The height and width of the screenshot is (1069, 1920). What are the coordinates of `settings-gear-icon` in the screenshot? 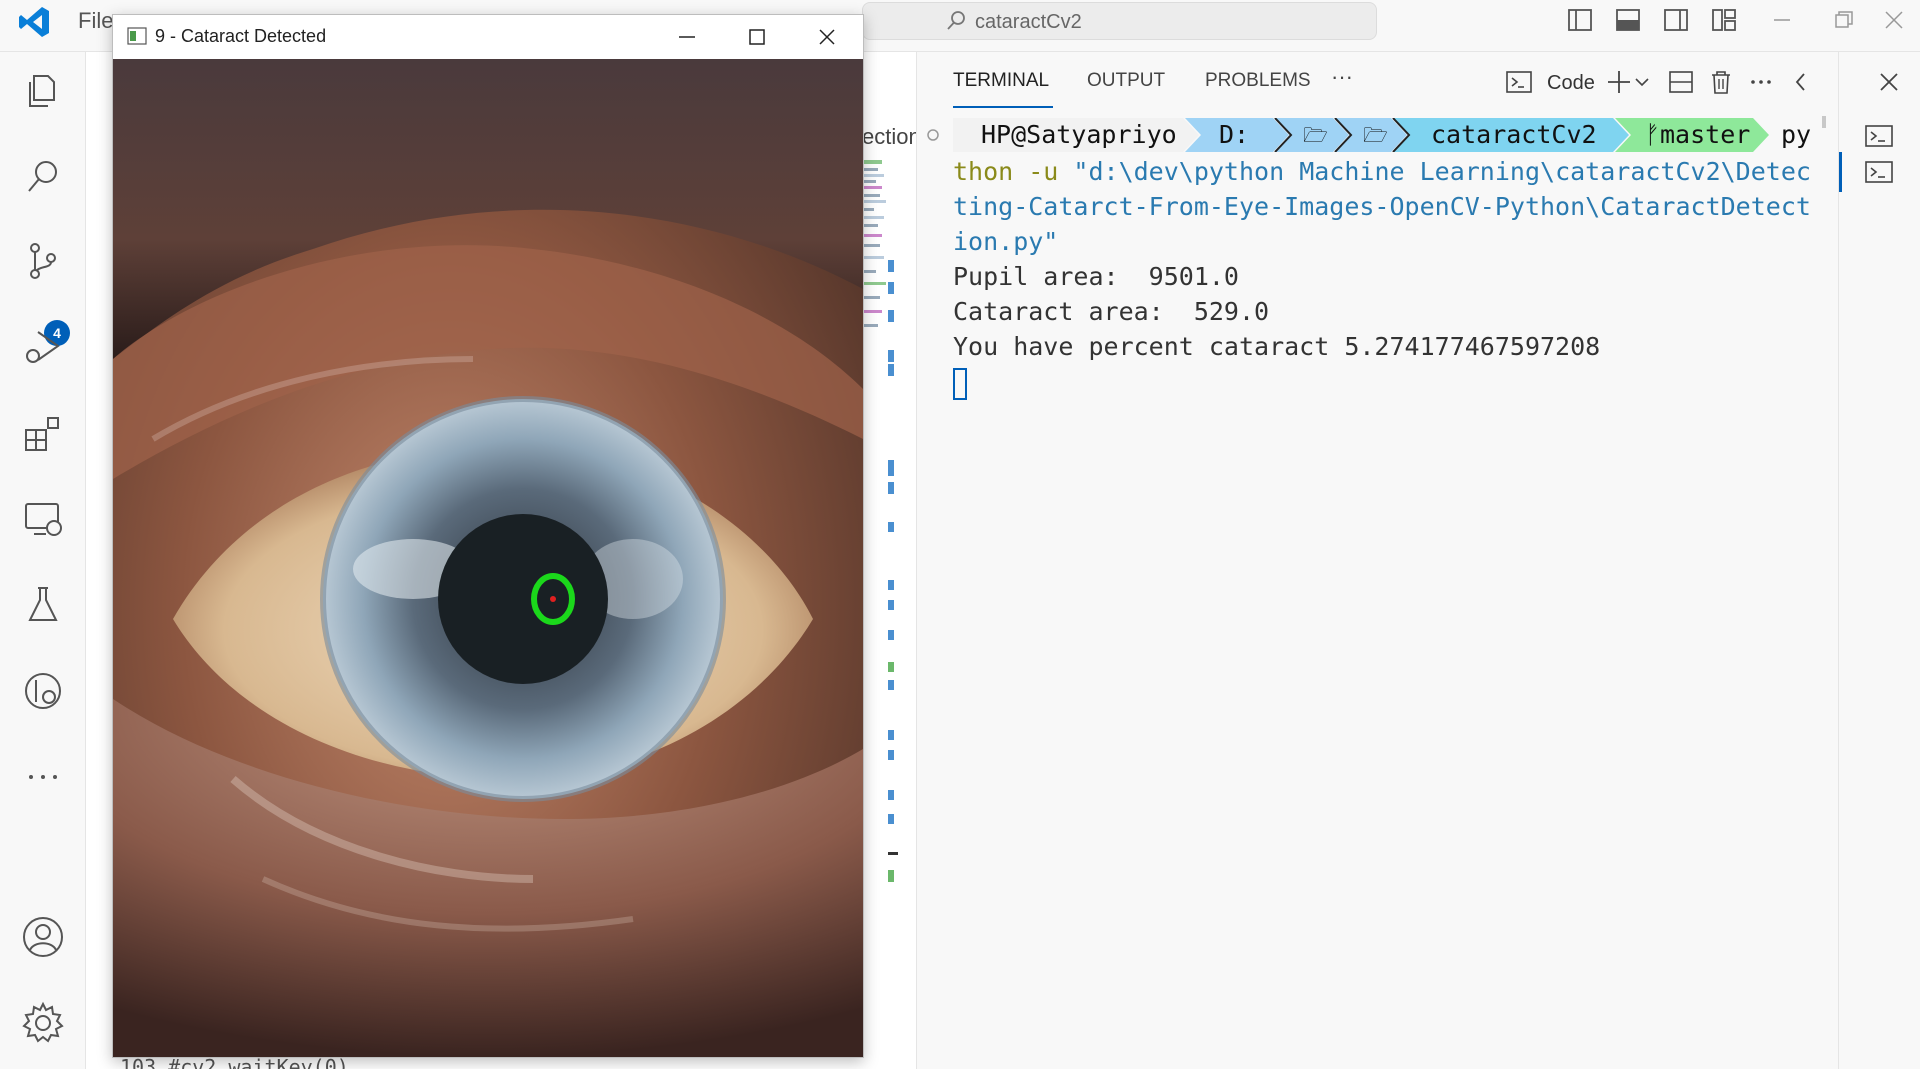 It's located at (43, 1023).